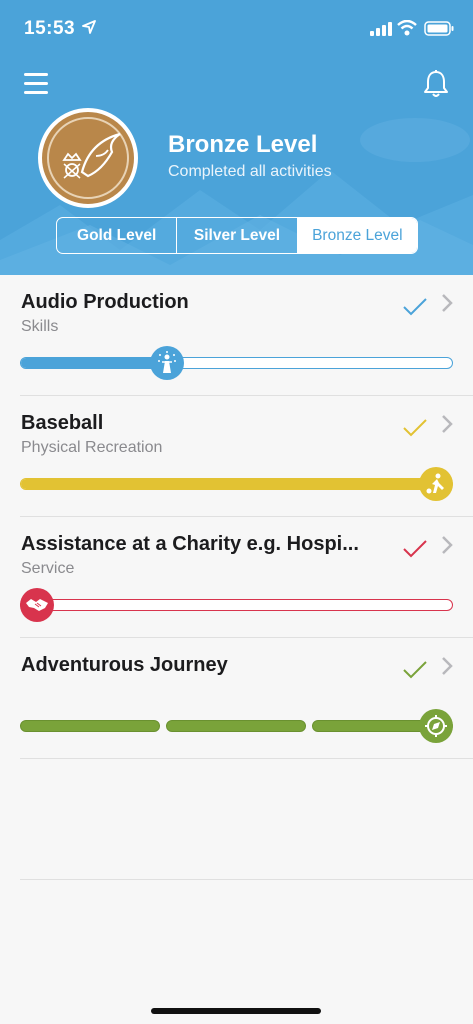 The image size is (473, 1024). Describe the element at coordinates (407, 28) in the screenshot. I see `wifi-icon` at that location.